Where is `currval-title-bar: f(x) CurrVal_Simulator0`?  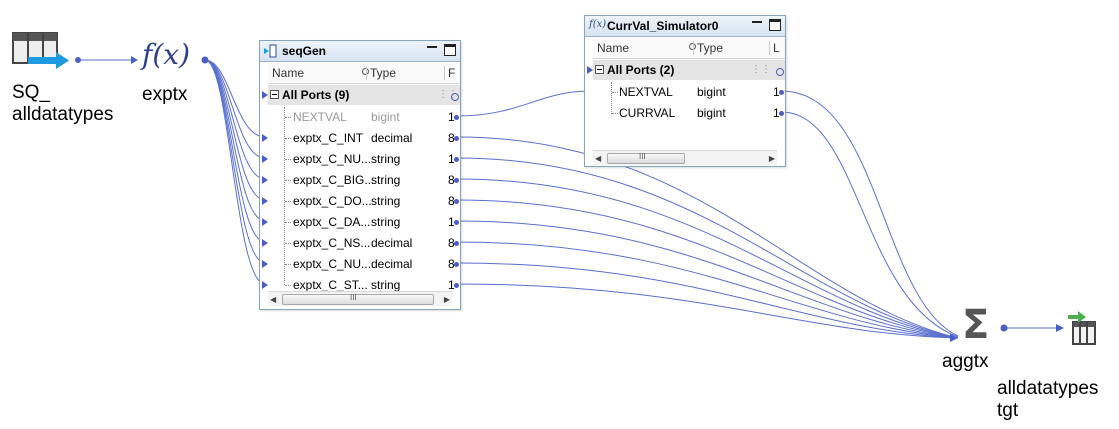 currval-title-bar: f(x) CurrVal_Simulator0 is located at coordinates (685, 26).